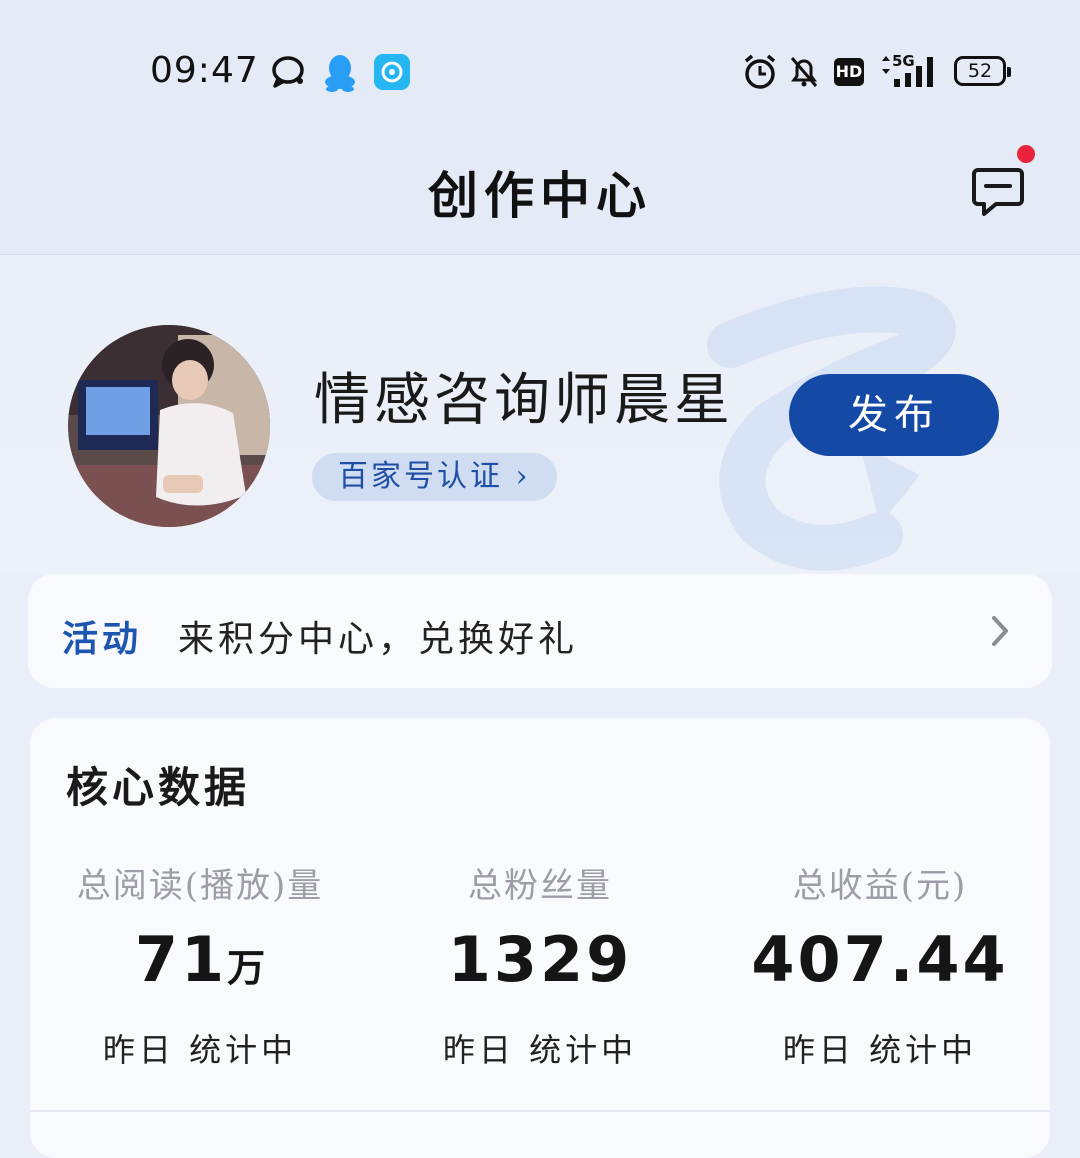  I want to click on stat-total-revenue: 总收益(元) 407.44 昨日 统计中, so click(880, 964).